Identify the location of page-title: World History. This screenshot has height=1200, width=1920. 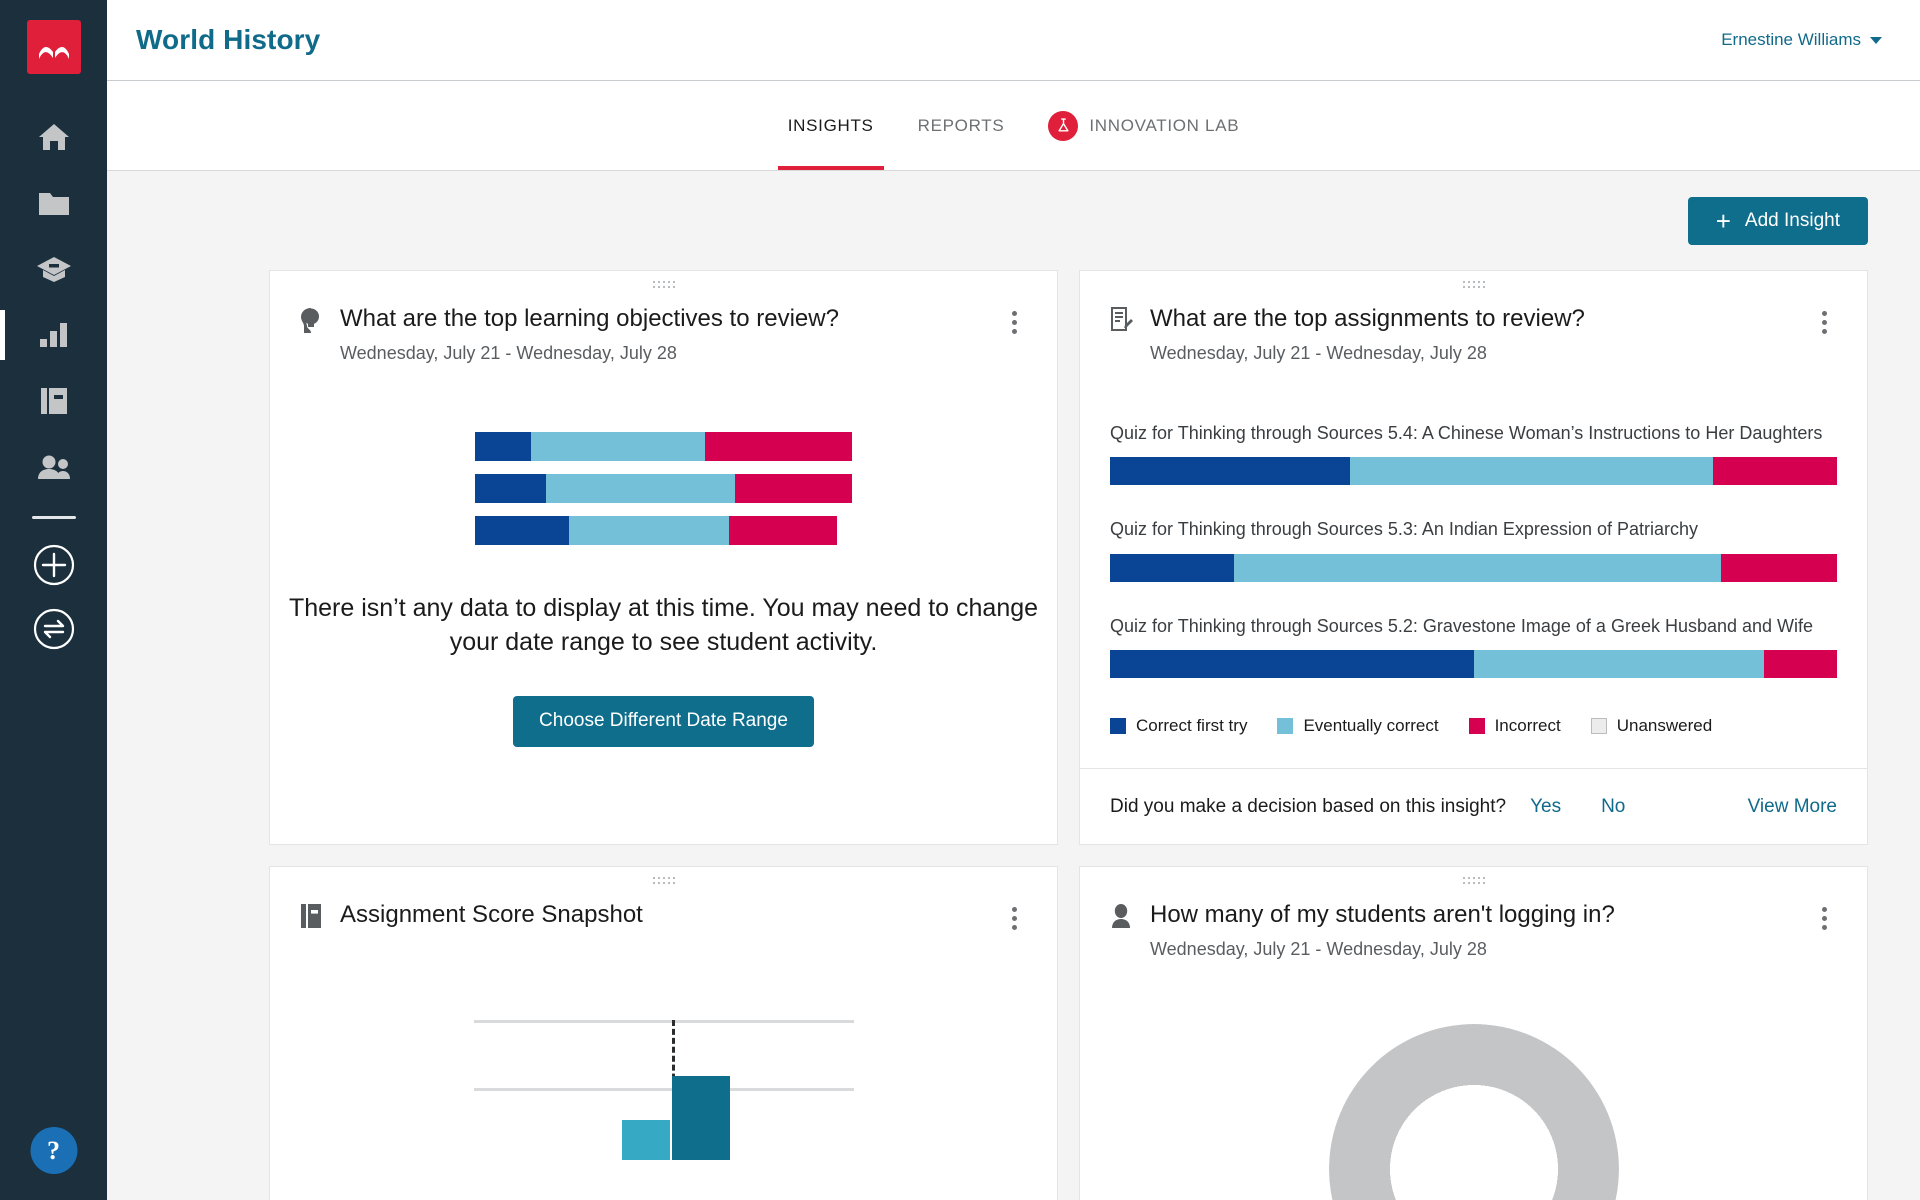
(228, 39).